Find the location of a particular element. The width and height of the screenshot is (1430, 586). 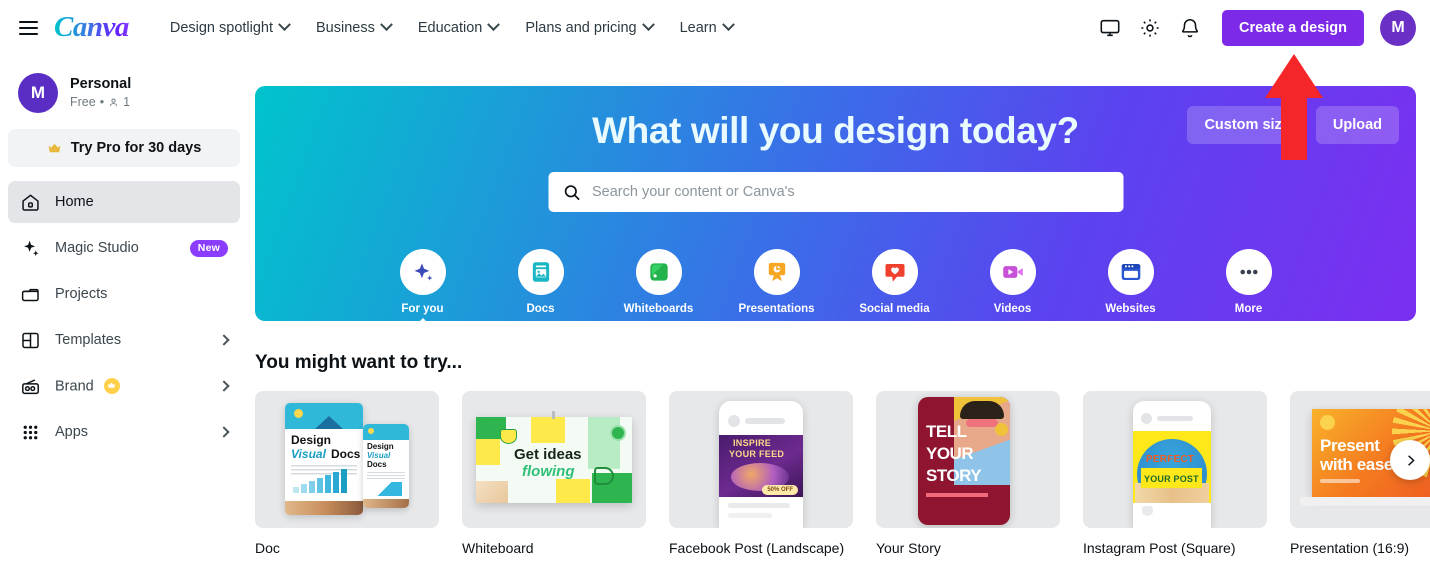

card-whiteboard: Get ideas flowing Whiteboard is located at coordinates (554, 473).